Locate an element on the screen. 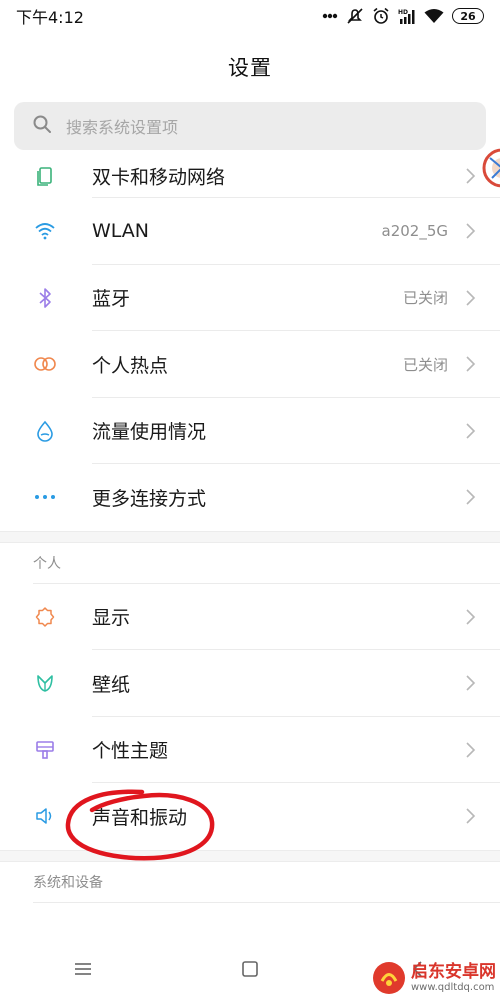 This screenshot has height=1000, width=500. settings-item-label: 显示 is located at coordinates (111, 618).